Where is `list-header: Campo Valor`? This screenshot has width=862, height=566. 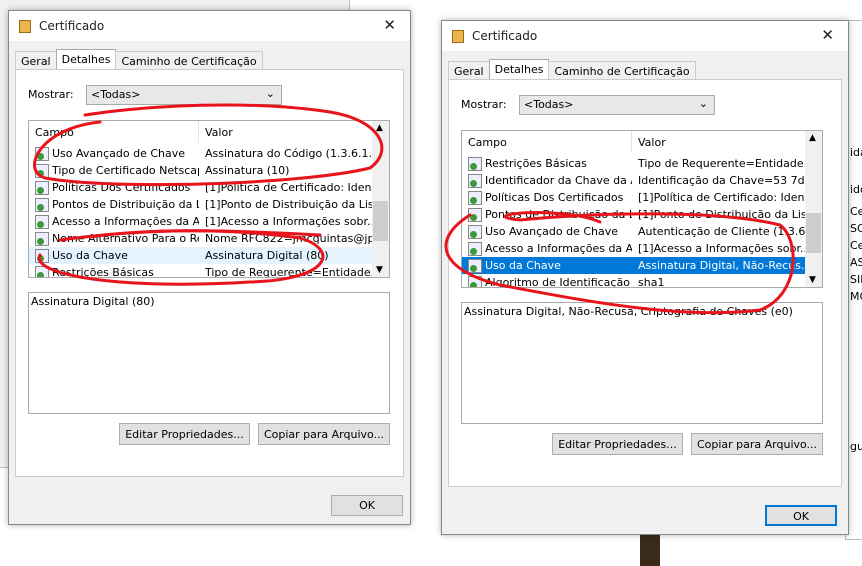 list-header: Campo Valor is located at coordinates (201, 132).